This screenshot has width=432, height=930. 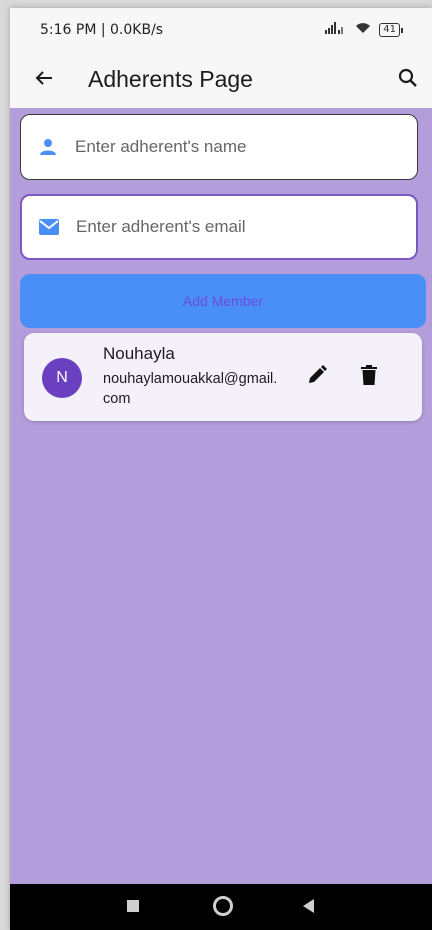 What do you see at coordinates (102, 30) in the screenshot?
I see `status-time: 5:16 PM | 0.0KB/s` at bounding box center [102, 30].